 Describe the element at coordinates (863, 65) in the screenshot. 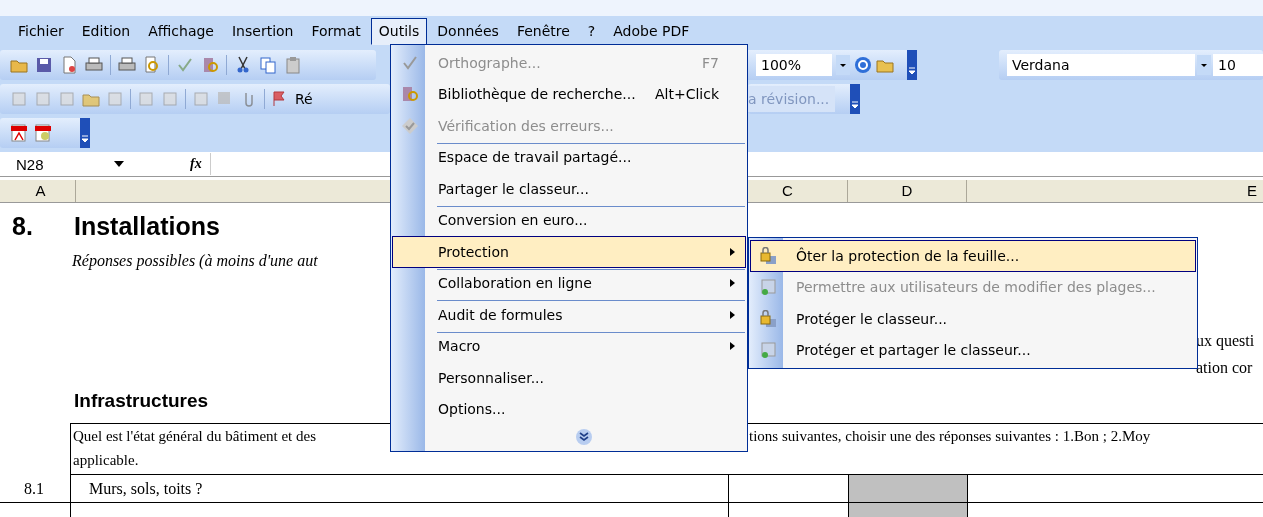

I see `help-icon` at that location.